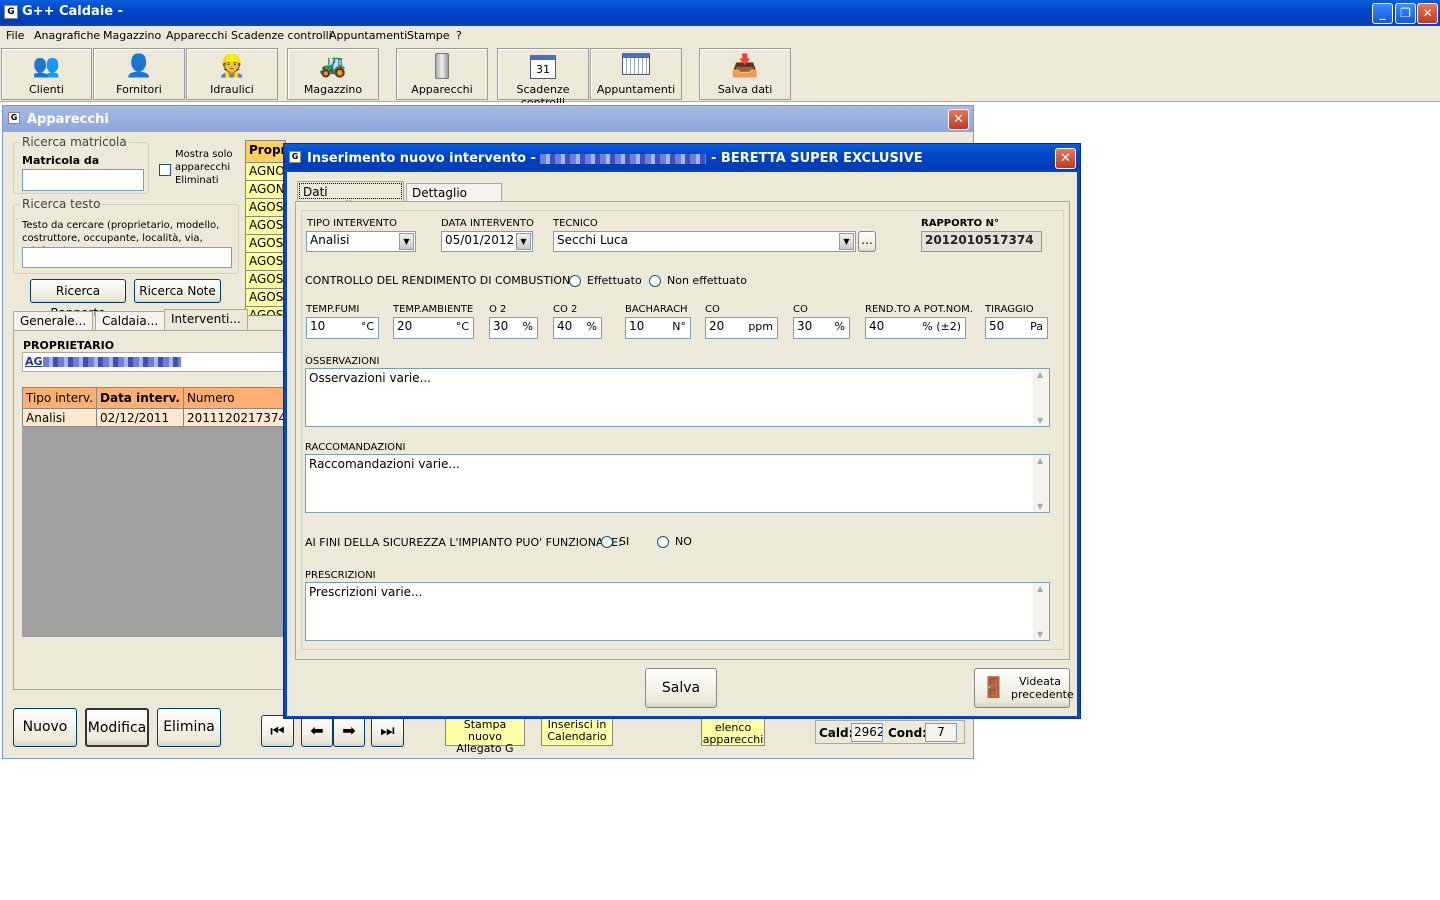 The width and height of the screenshot is (1440, 900). Describe the element at coordinates (333, 309) in the screenshot. I see `measure-label: TEMP.FUMI` at that location.